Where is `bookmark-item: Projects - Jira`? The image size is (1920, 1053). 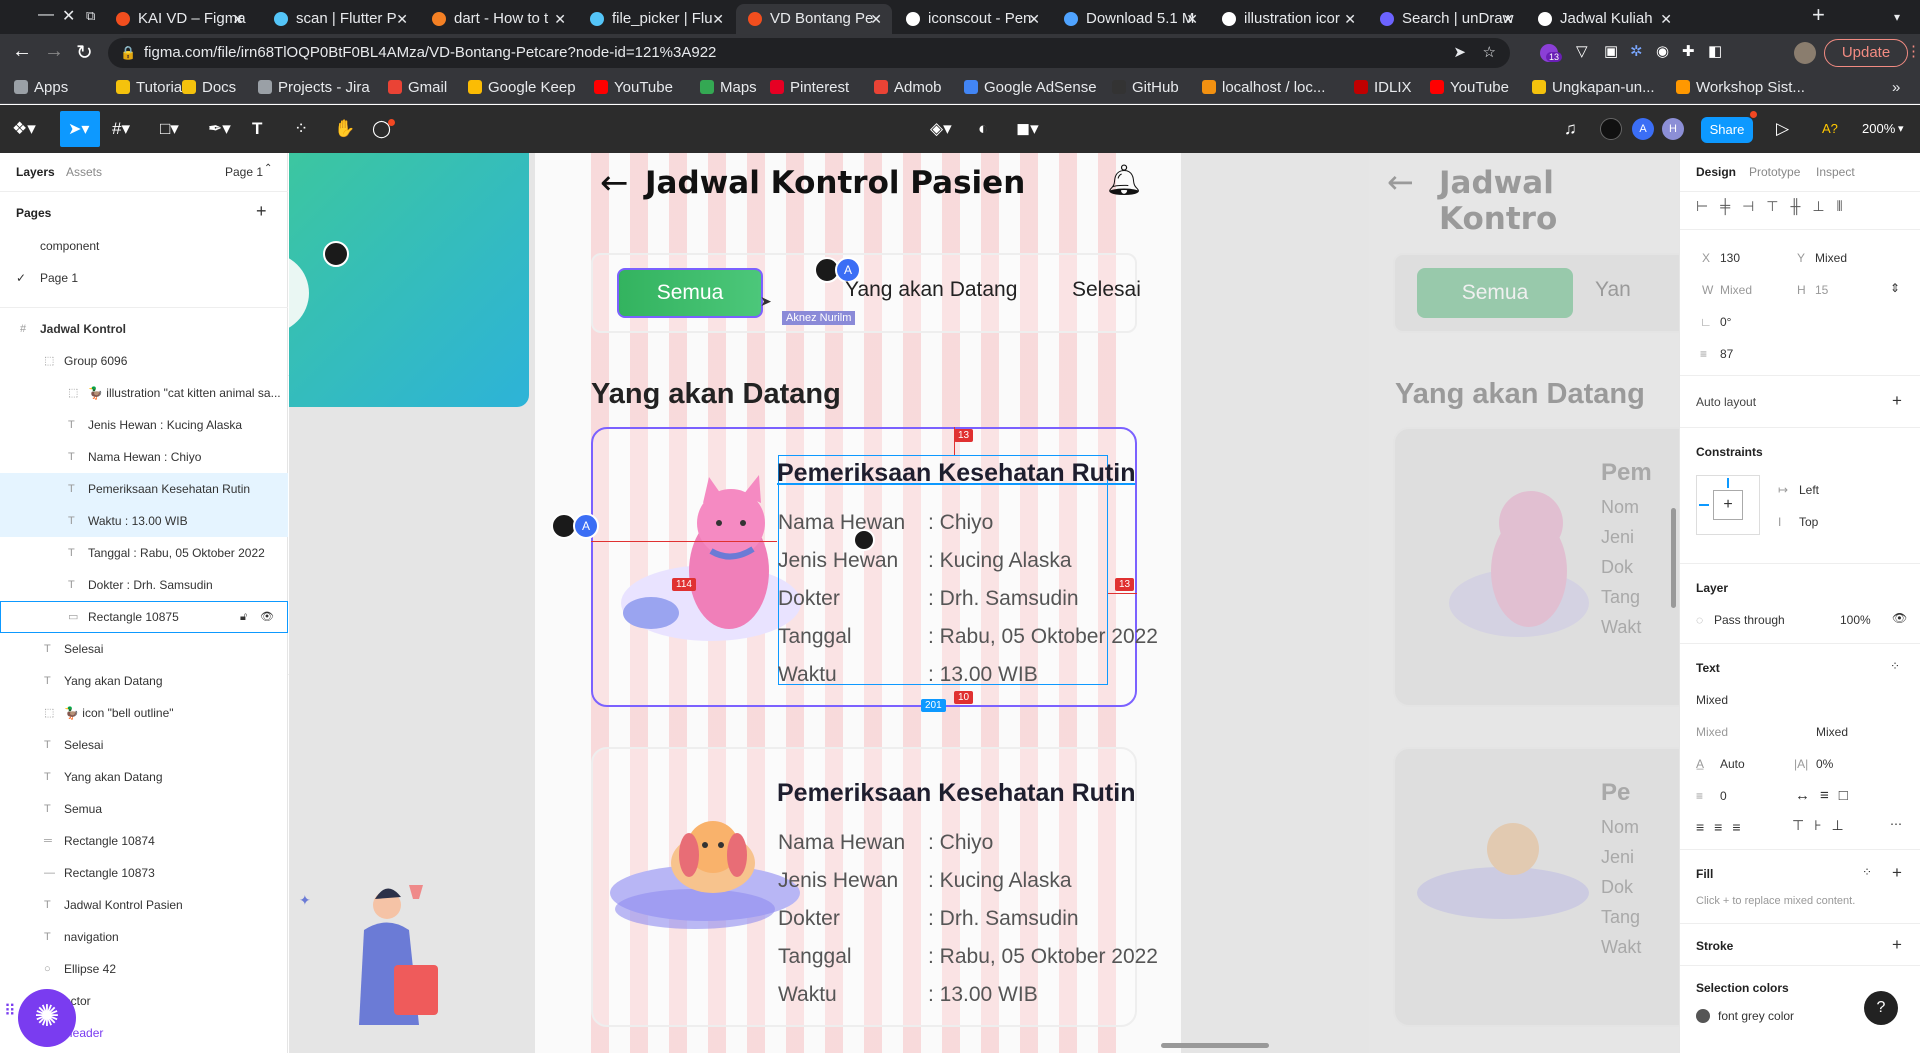
bookmark-item: Projects - Jira is located at coordinates (314, 87).